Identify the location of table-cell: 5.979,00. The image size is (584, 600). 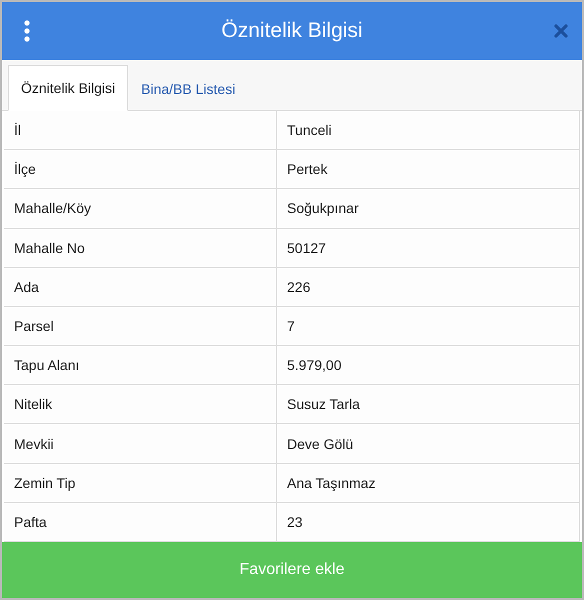
(428, 366).